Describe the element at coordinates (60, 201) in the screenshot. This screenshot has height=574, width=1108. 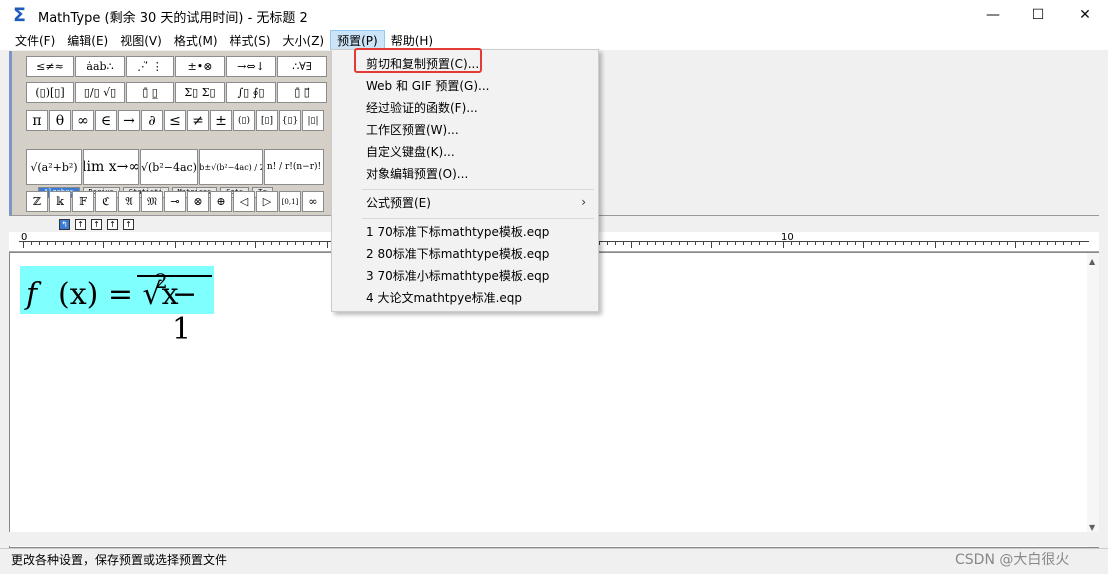
I see `fraktur-k-button: 𝕜` at that location.